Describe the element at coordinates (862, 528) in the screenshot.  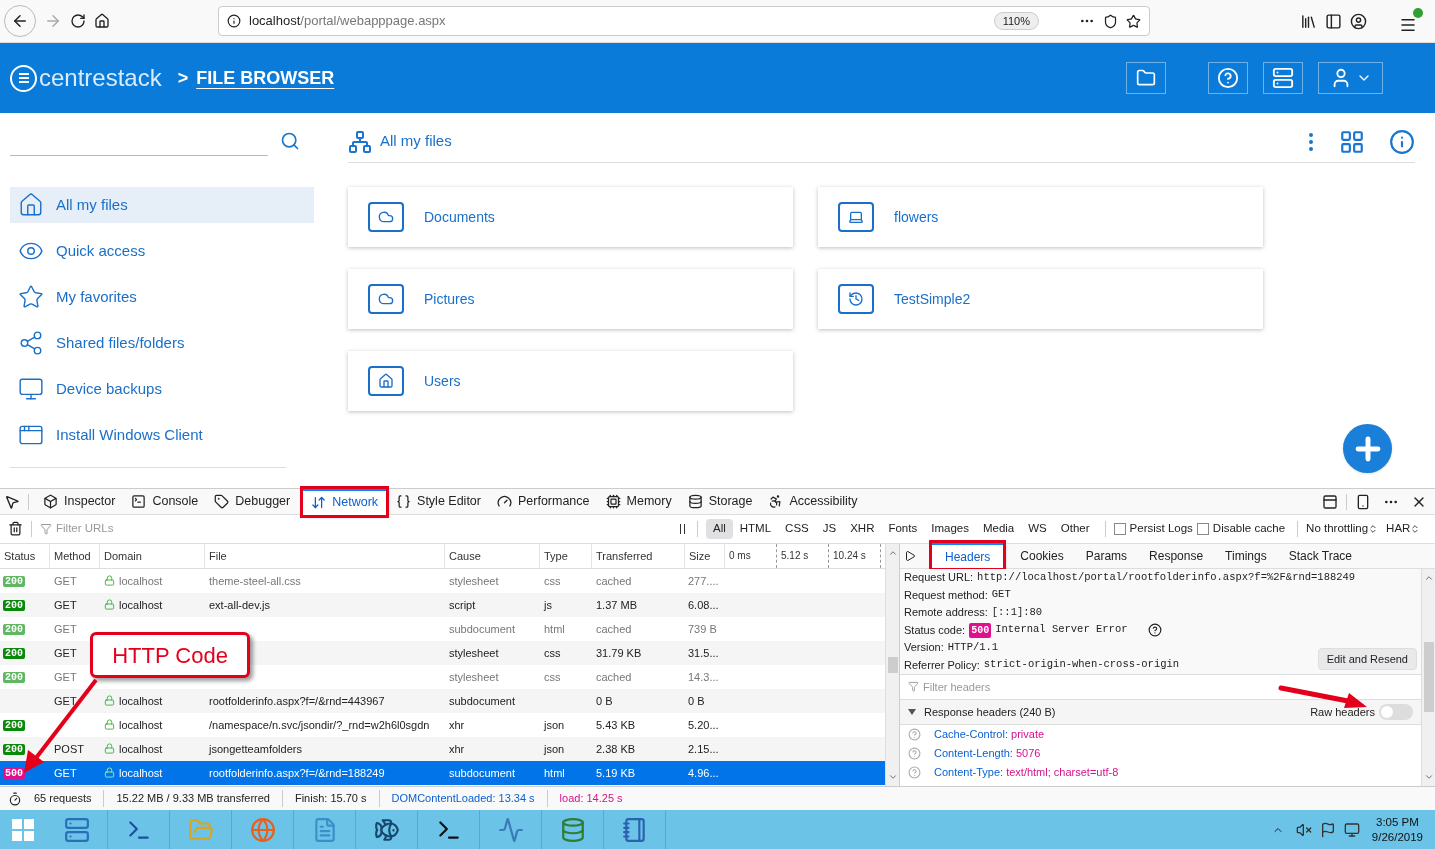
I see `type-filter-button: XHR` at that location.